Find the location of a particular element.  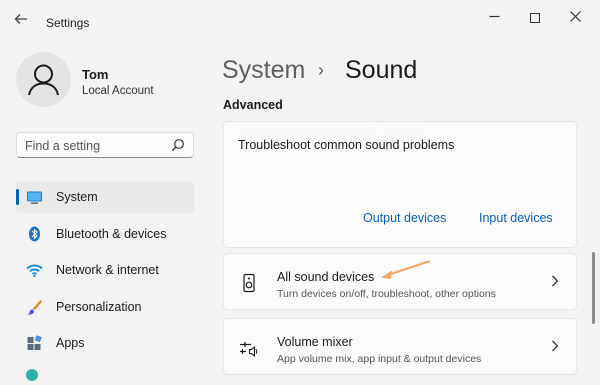

close-icon is located at coordinates (575, 16).